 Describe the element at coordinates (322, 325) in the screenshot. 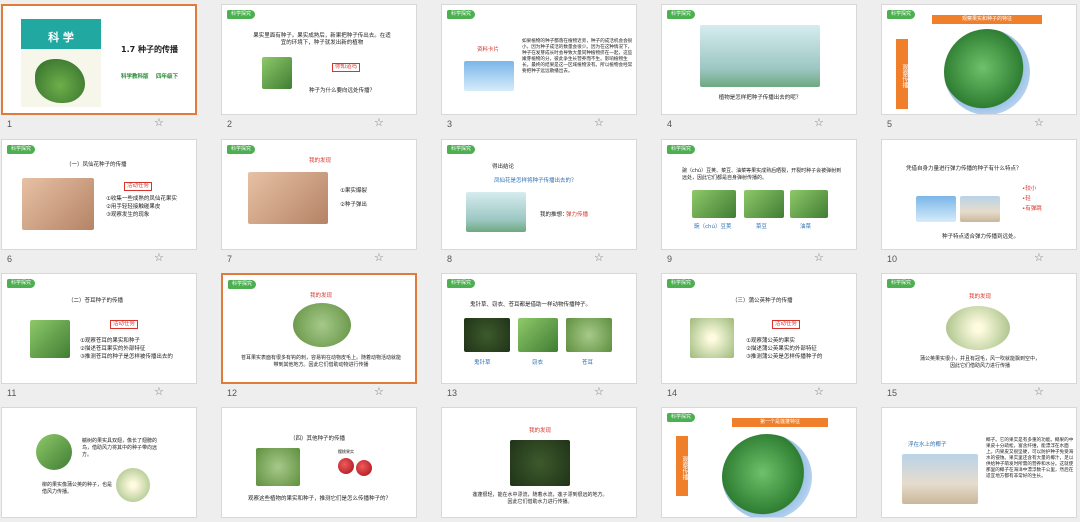

I see `spiky-fruit-image` at that location.